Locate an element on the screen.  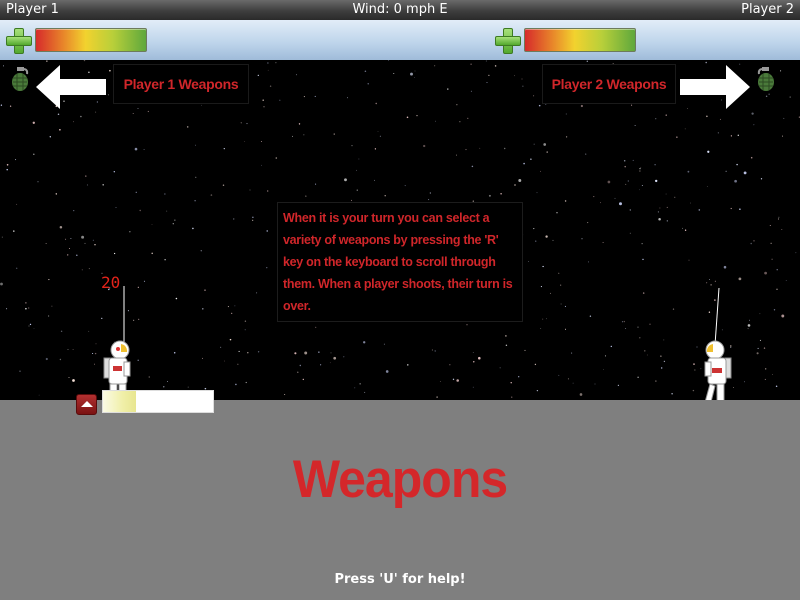
health-strip is located at coordinates (400, 40).